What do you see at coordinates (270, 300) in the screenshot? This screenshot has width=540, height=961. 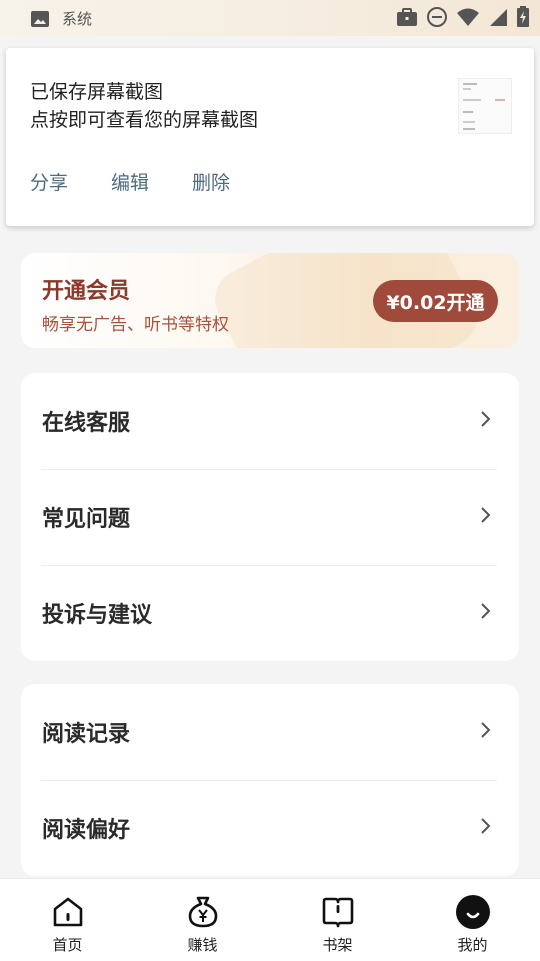 I see `vip-membership-banner: 开通会员 畅享无广告、听书等特权 ¥0.02开通` at bounding box center [270, 300].